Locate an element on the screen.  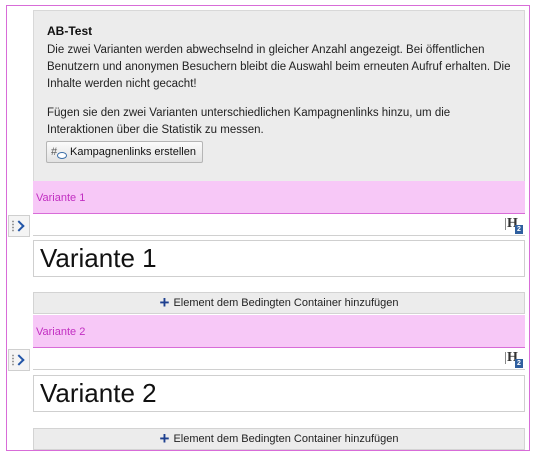
variant-1-header: Variante 1 is located at coordinates (279, 197).